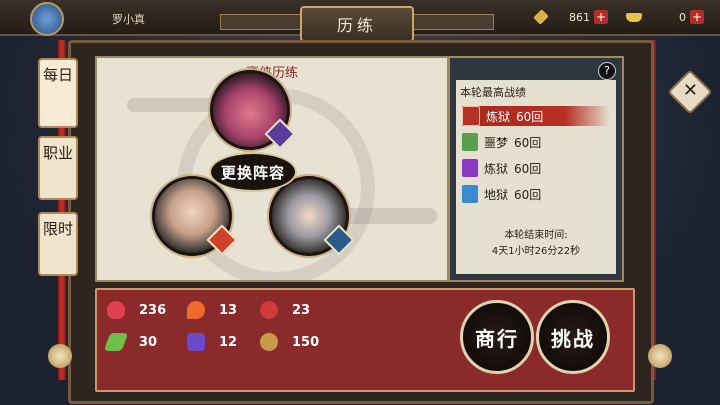 The width and height of the screenshot is (720, 405). Describe the element at coordinates (228, 342) in the screenshot. I see `stat-value: 12` at that location.